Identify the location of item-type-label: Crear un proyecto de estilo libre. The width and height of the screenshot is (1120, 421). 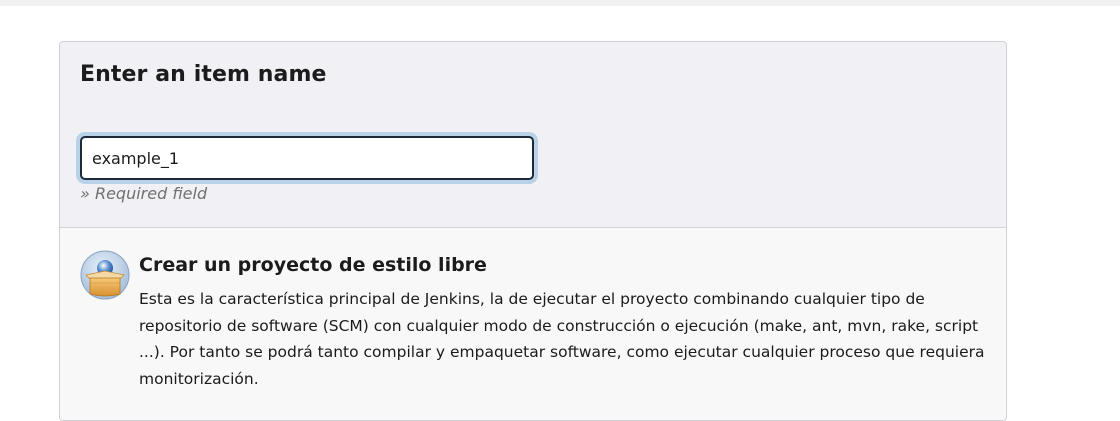
(313, 265).